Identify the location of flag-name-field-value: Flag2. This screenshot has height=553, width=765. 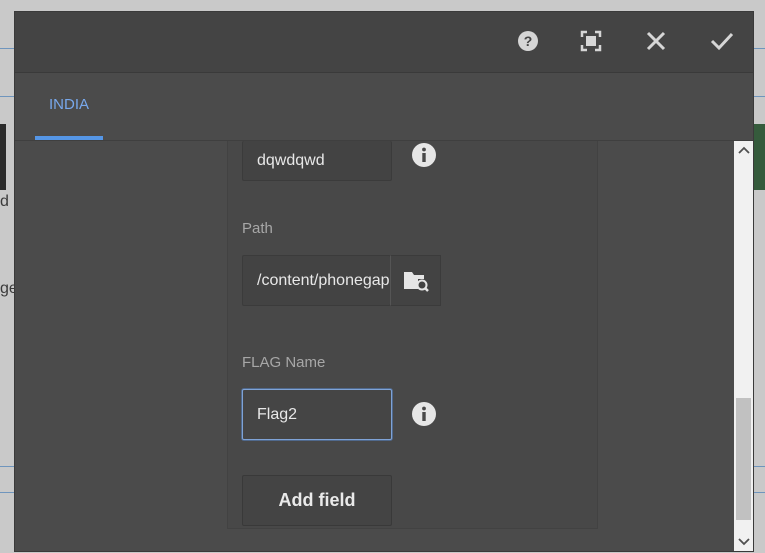
(277, 414).